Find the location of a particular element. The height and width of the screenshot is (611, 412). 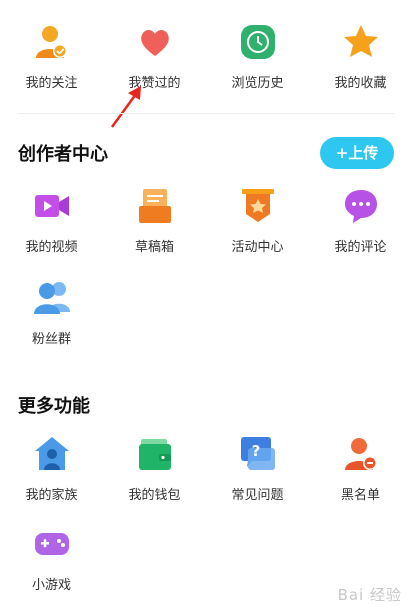

creator-item-drafts: 草稿箱 is located at coordinates (154, 220).